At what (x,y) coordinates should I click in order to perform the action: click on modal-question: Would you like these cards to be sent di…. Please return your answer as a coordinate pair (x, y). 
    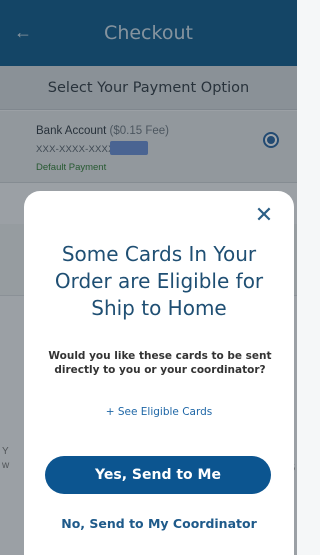
    Looking at the image, I should click on (160, 363).